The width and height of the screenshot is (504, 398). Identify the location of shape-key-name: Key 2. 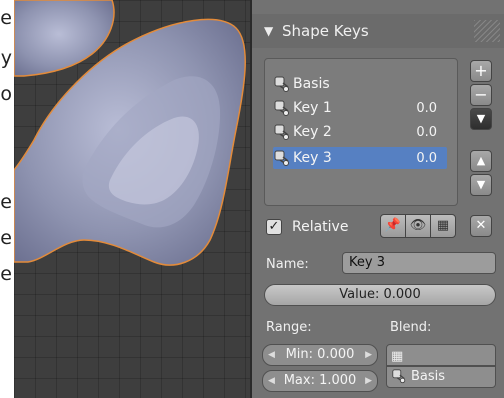
(312, 132).